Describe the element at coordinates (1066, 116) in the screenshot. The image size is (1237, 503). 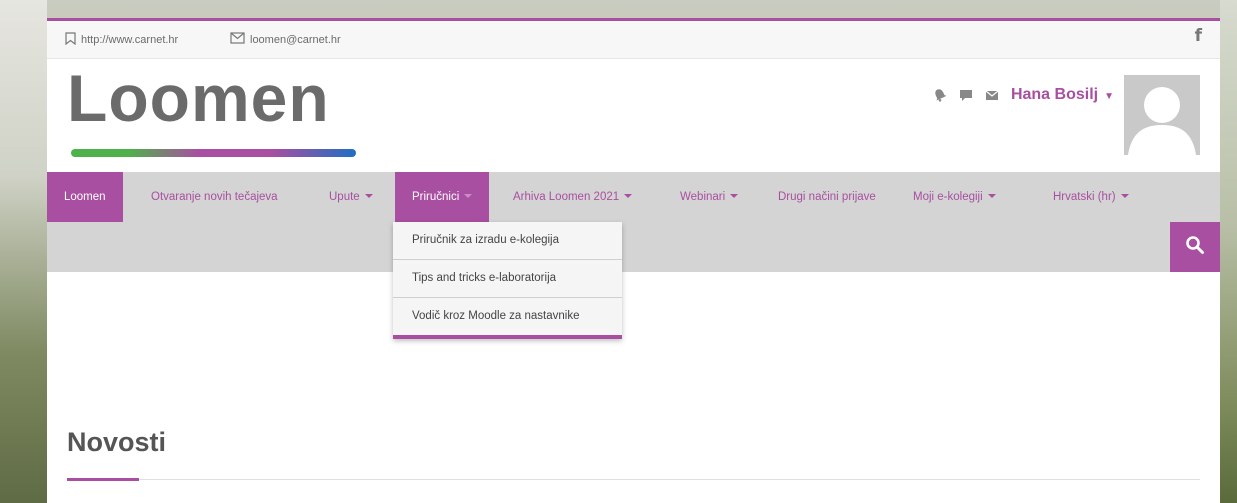
I see `user-area: Hana Bosilj ▼` at that location.